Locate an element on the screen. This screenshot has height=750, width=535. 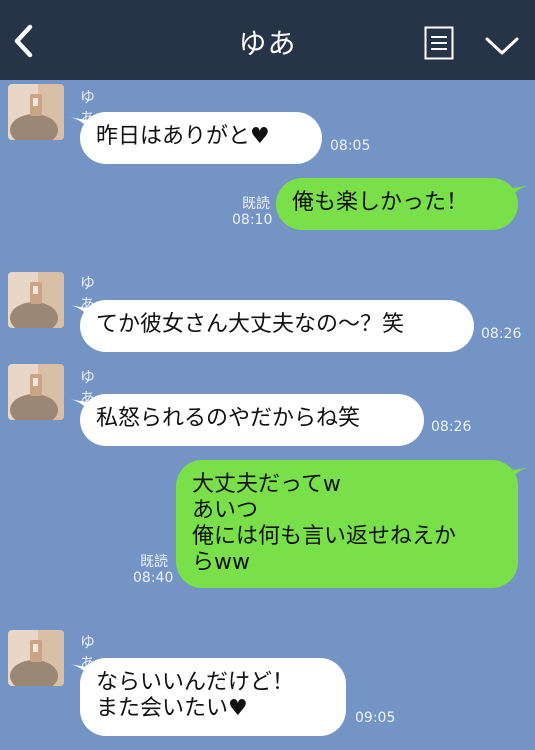
chat-header: ゆあ is located at coordinates (267, 40).